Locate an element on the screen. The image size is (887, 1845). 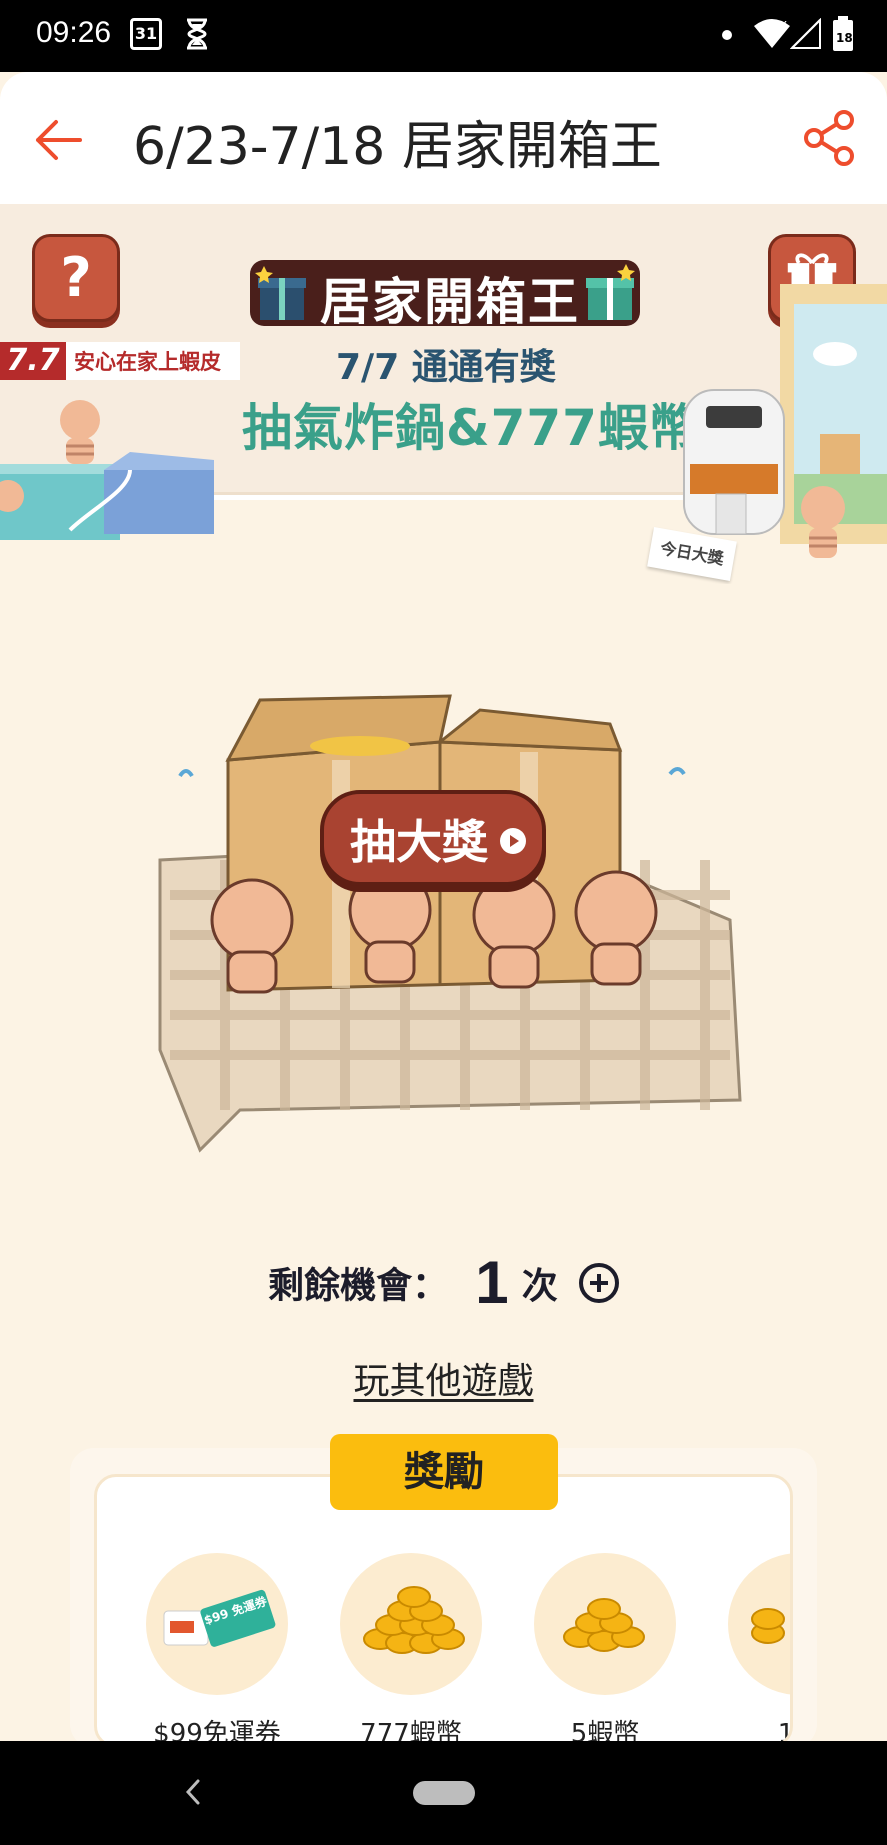
help-button: ? is located at coordinates (76, 278).